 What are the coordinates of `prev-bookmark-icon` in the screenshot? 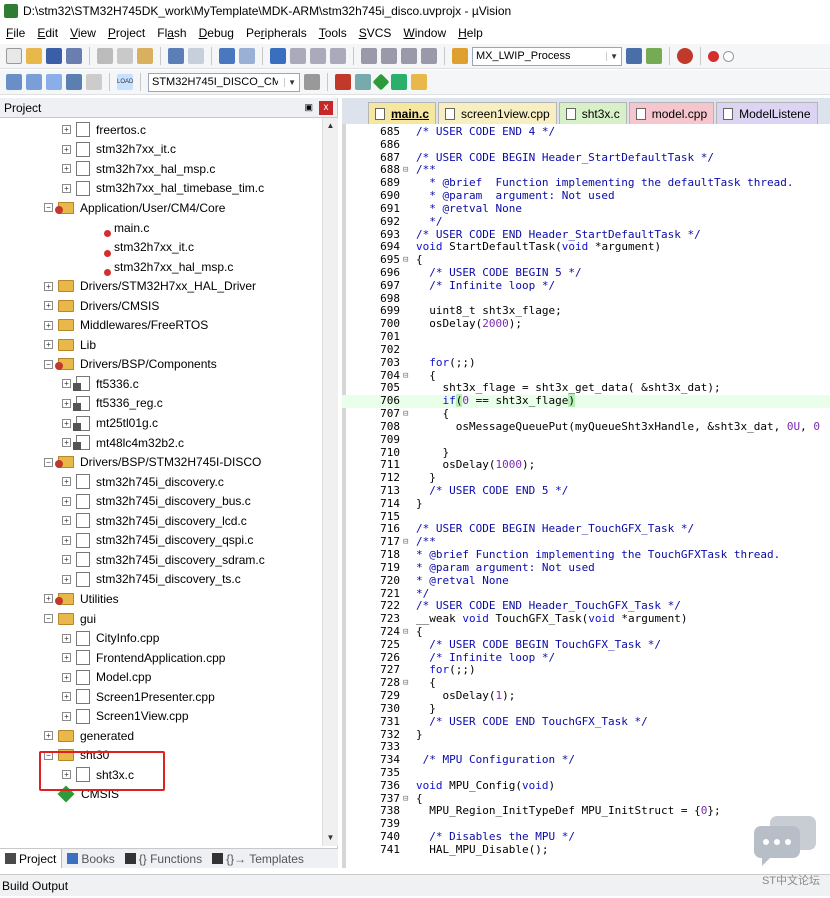 It's located at (298, 56).